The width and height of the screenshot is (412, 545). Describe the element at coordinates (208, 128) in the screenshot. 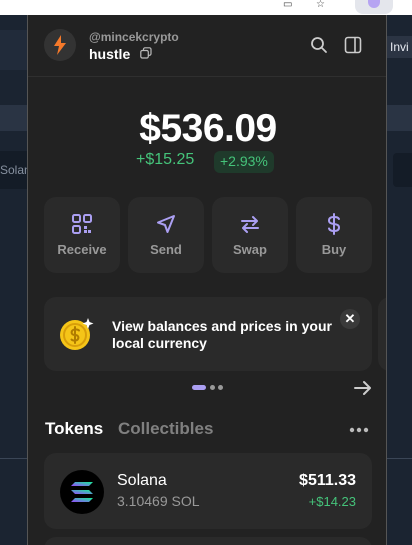

I see `total-balance: $536.09` at that location.